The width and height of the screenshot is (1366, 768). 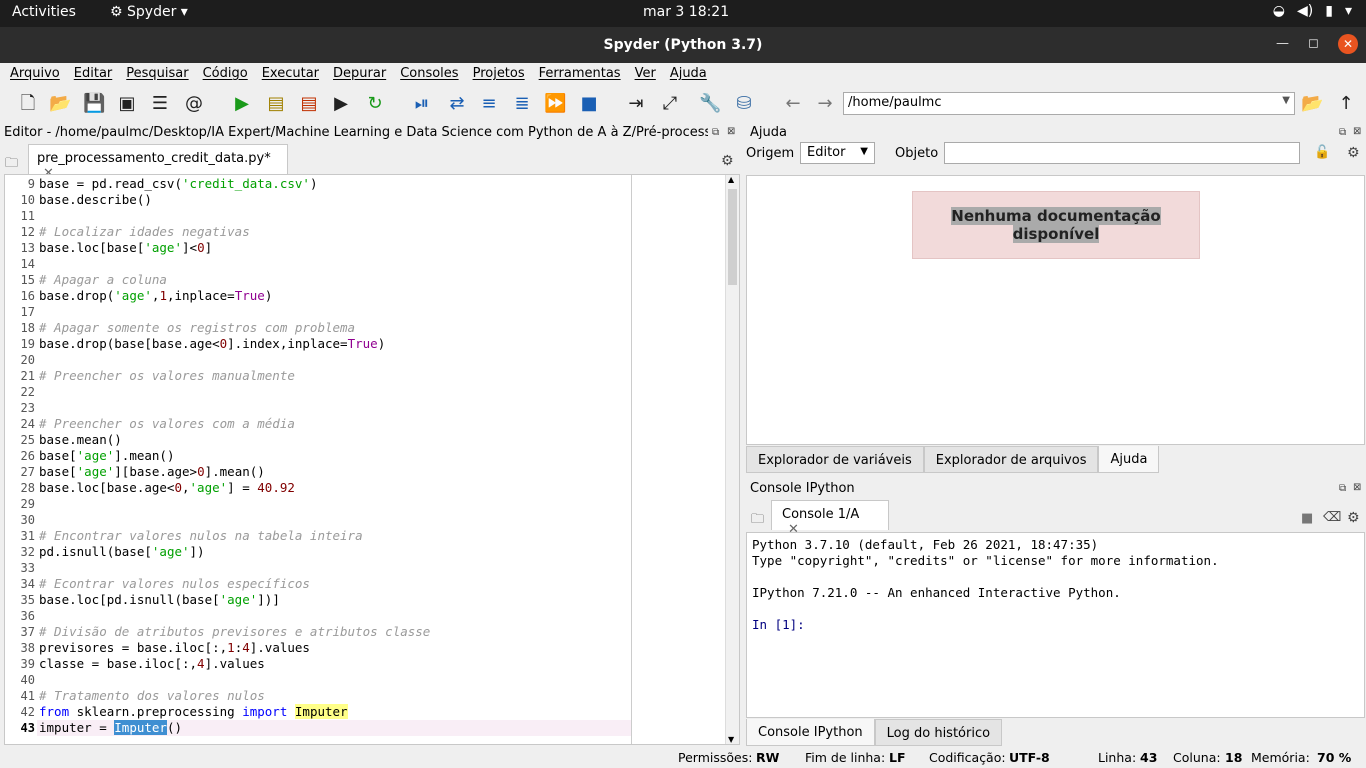 I want to click on run-cell-icon: ▤, so click(x=276, y=104).